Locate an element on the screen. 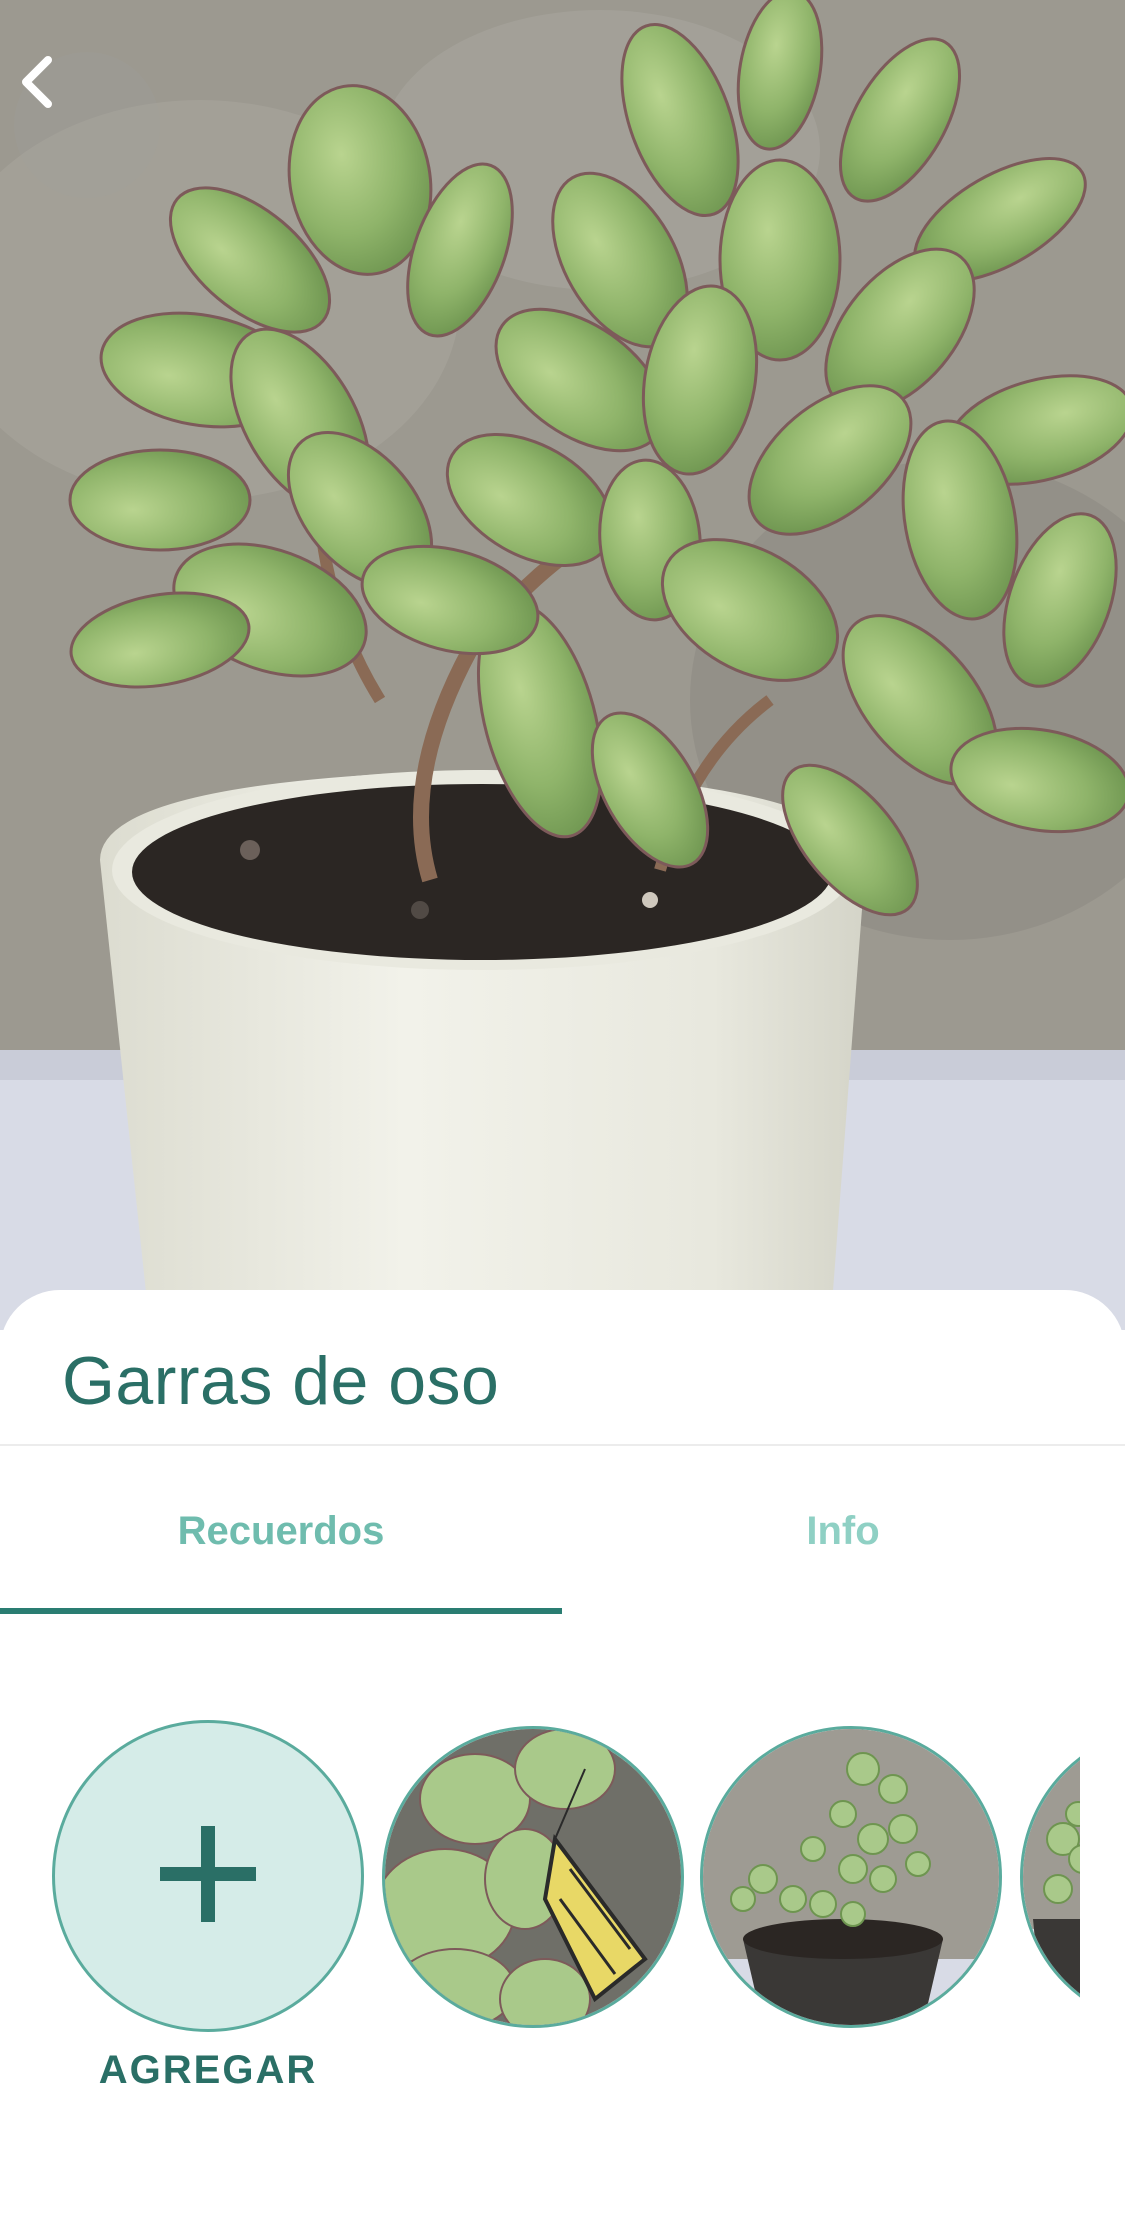 The height and width of the screenshot is (2234, 1125). plus-icon is located at coordinates (208, 1876).